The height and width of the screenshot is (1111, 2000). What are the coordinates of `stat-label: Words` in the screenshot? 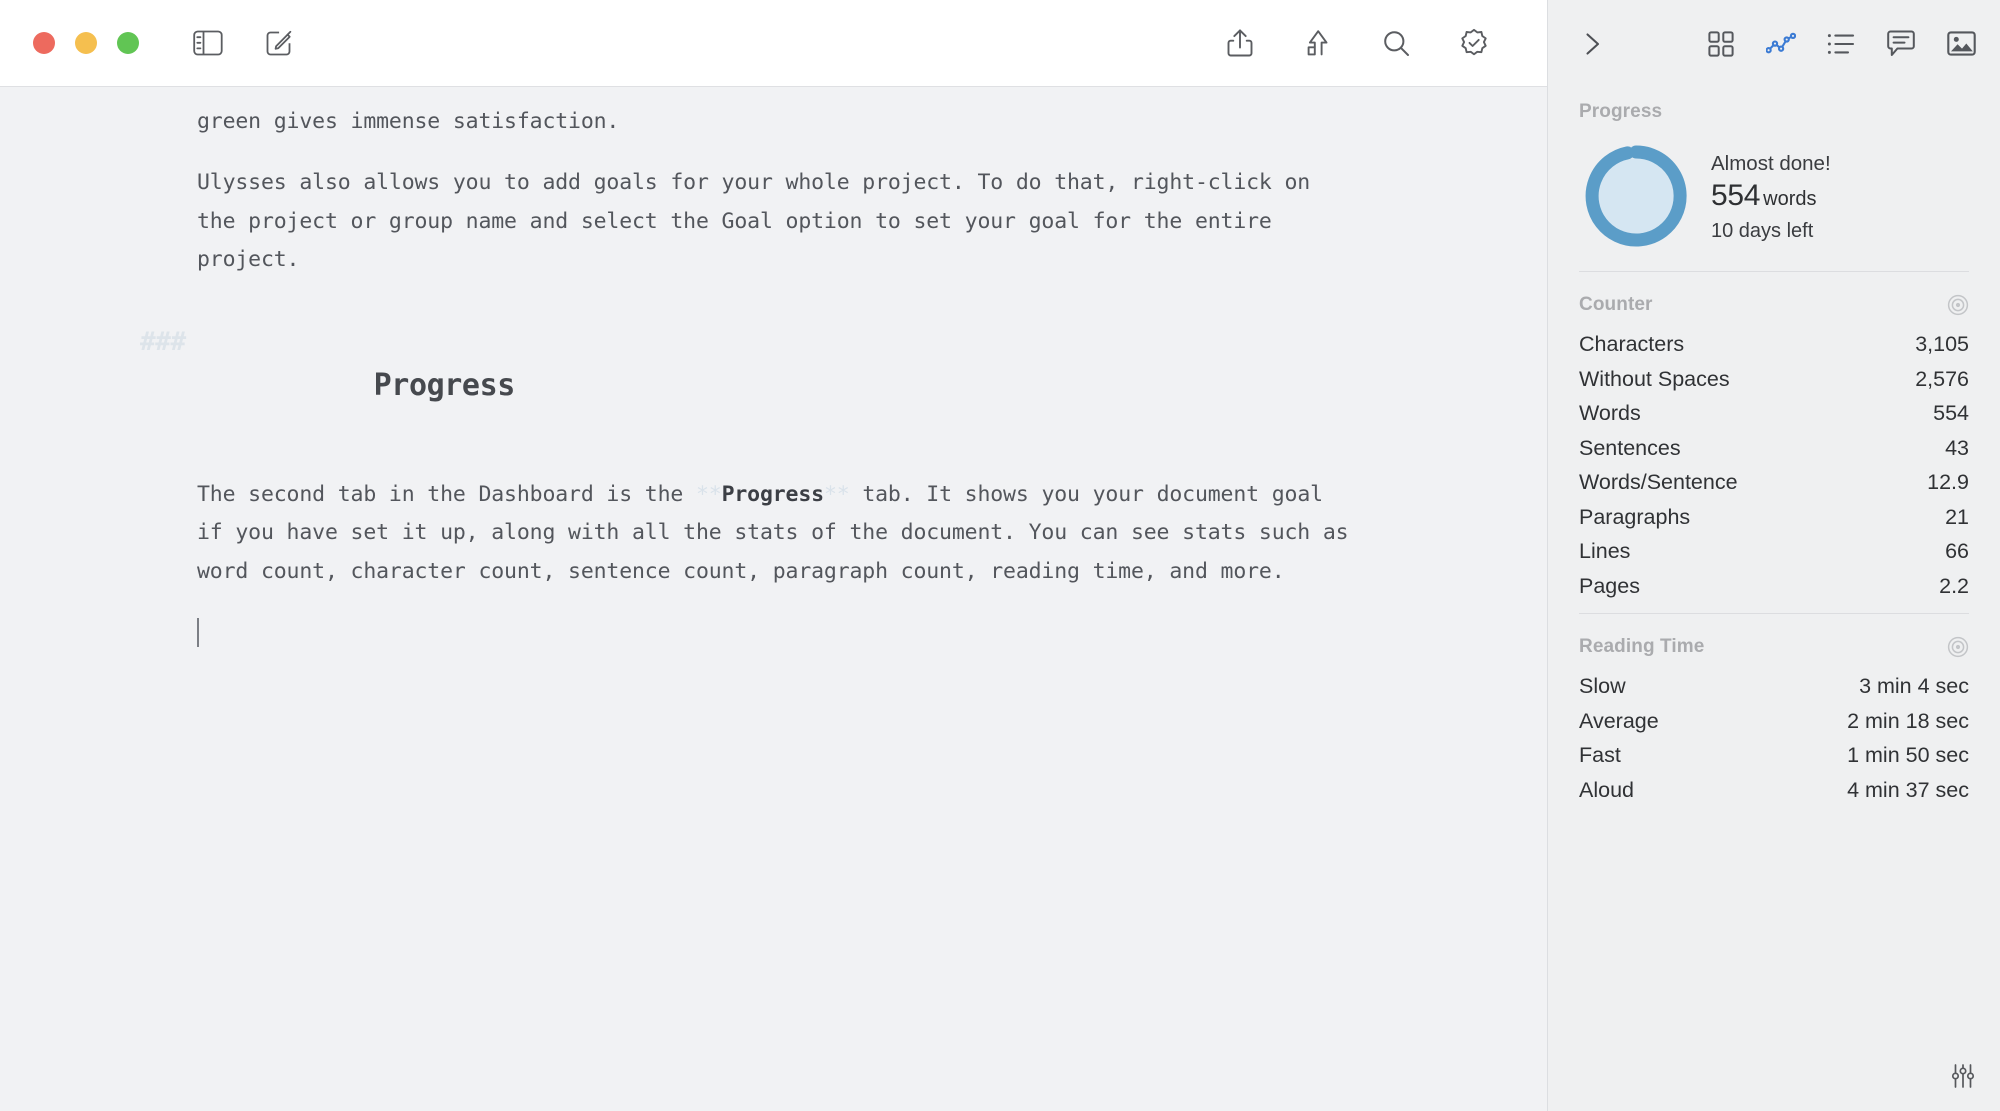 It's located at (1610, 413).